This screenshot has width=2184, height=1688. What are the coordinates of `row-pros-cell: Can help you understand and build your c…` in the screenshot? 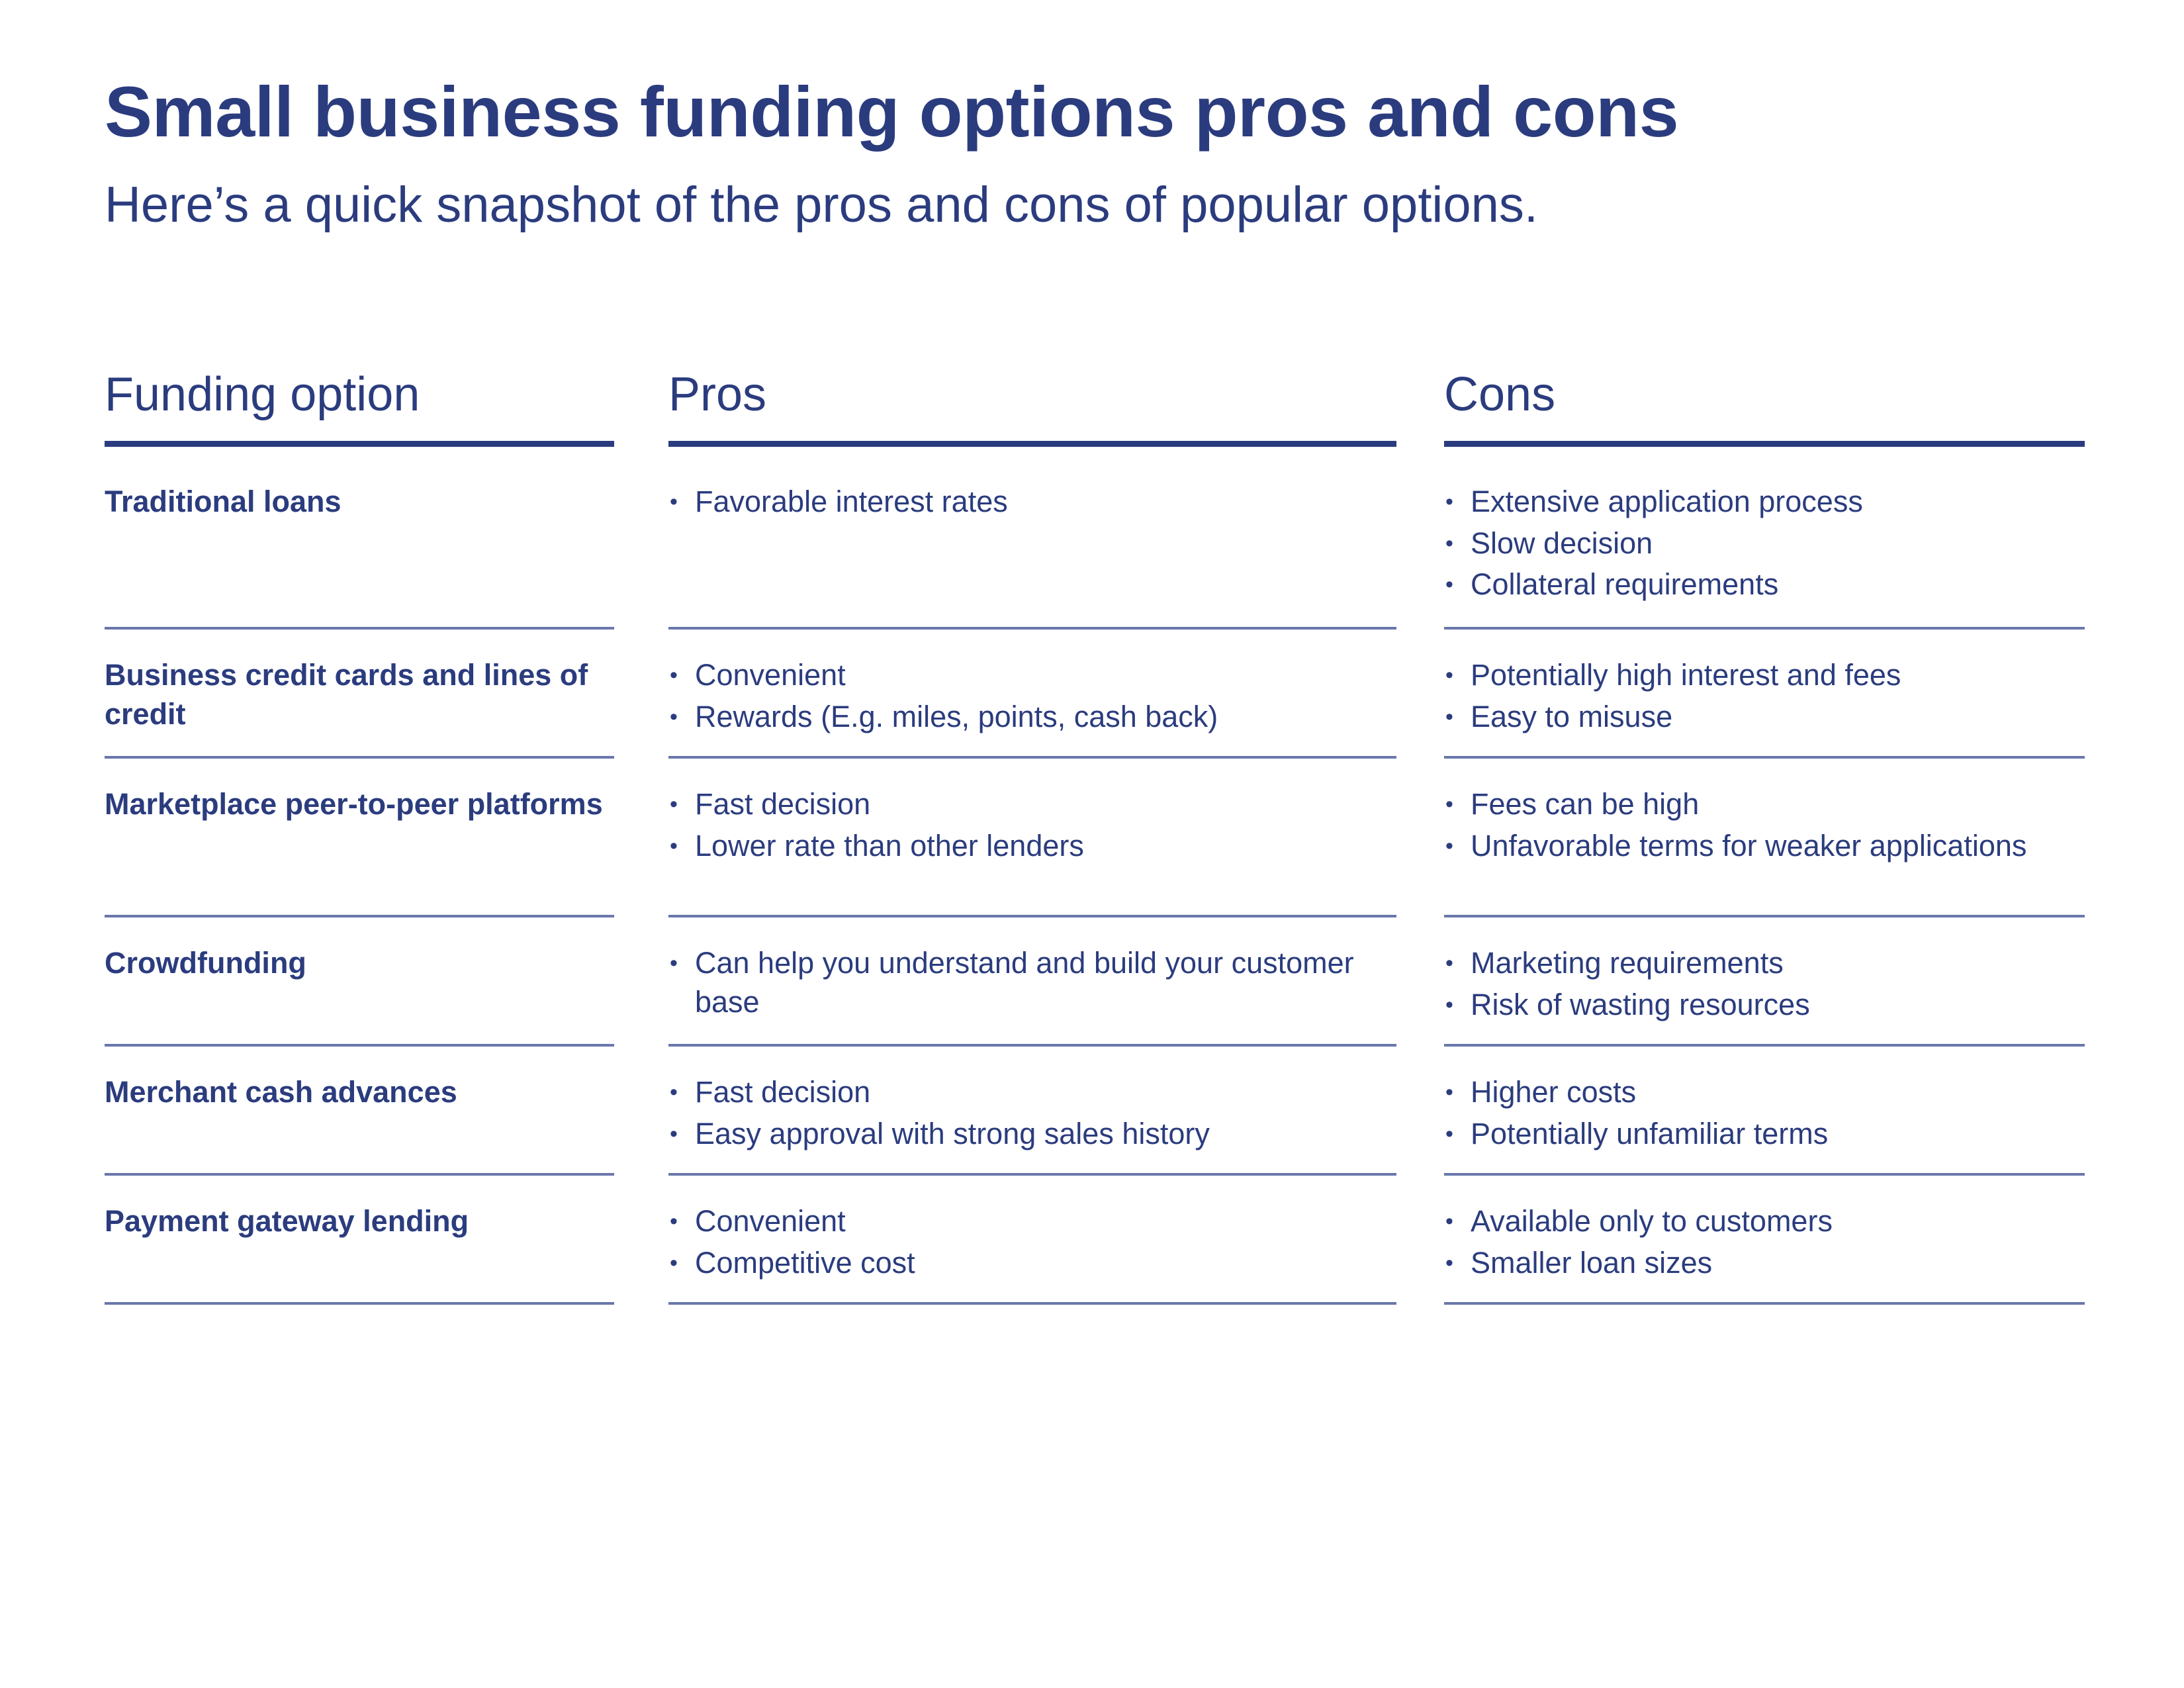 It's located at (1032, 982).